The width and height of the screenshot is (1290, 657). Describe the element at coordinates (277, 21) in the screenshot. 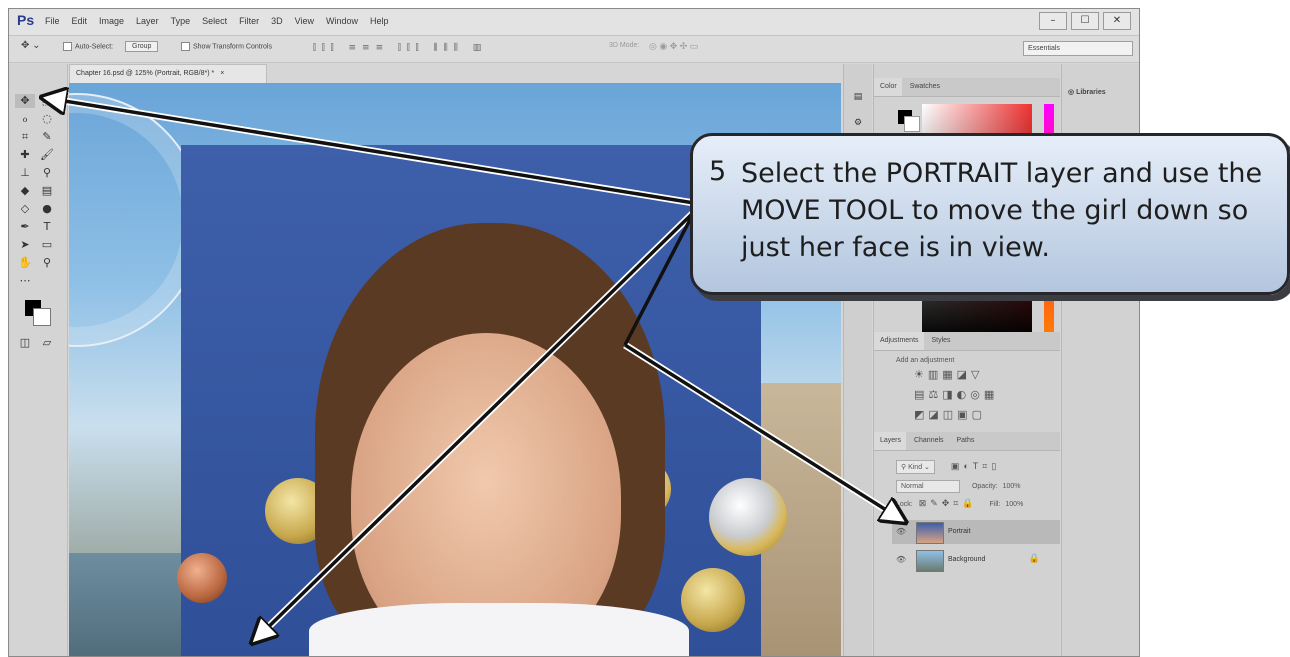

I see `menu-3d: 3D` at that location.